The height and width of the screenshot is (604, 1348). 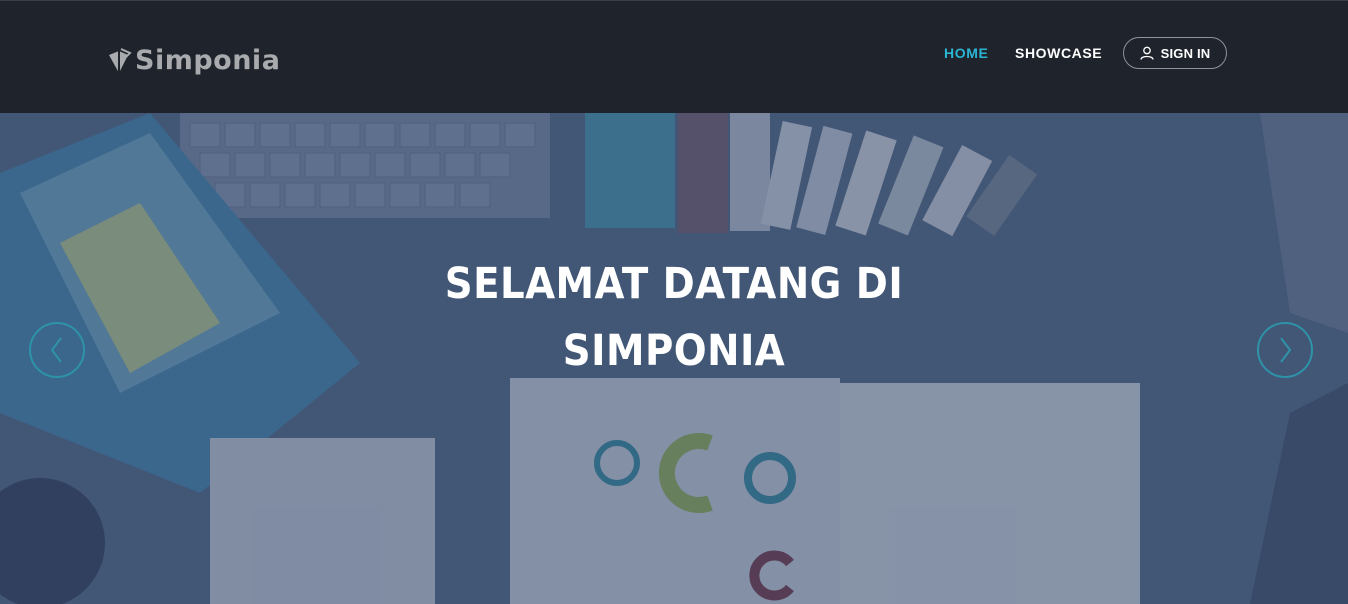 What do you see at coordinates (208, 60) in the screenshot?
I see `brand-name: Simponia` at bounding box center [208, 60].